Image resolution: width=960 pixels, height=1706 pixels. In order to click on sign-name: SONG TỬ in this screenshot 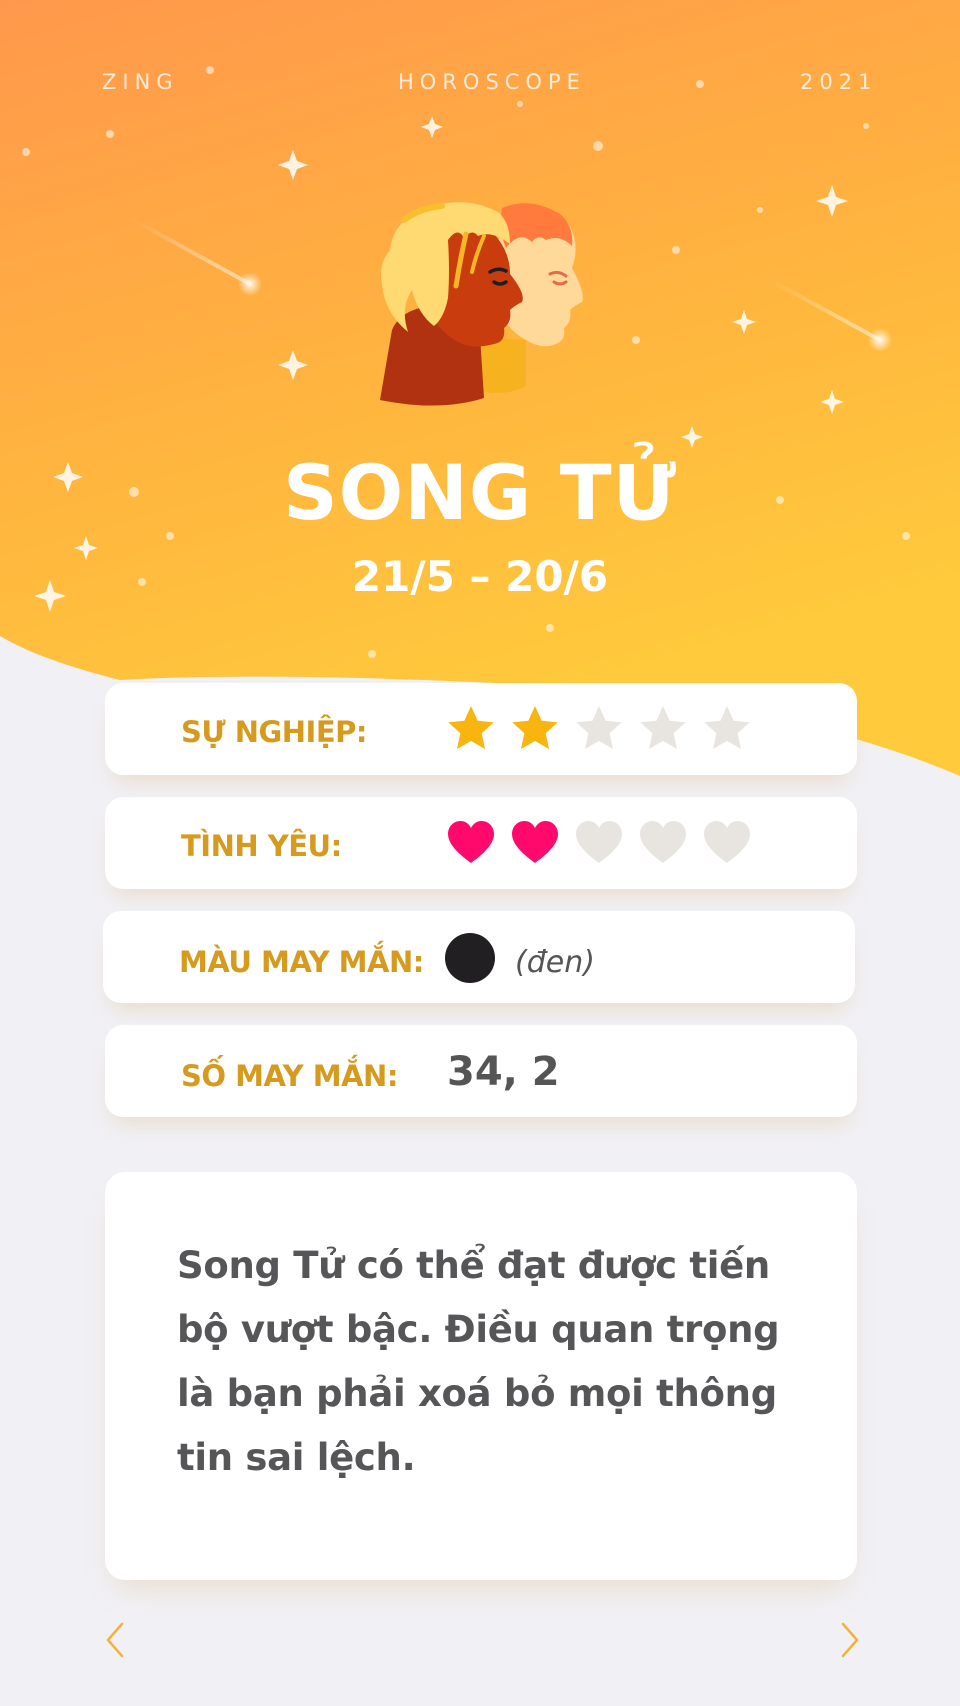, I will do `click(480, 492)`.